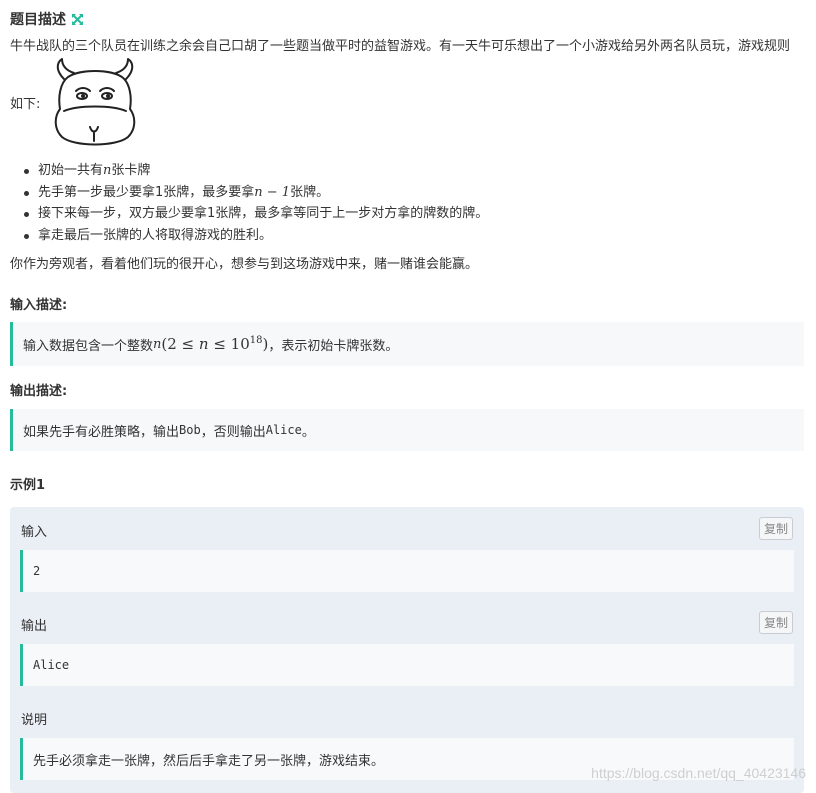 The width and height of the screenshot is (816, 793). I want to click on bob-code: Bob, so click(190, 430).